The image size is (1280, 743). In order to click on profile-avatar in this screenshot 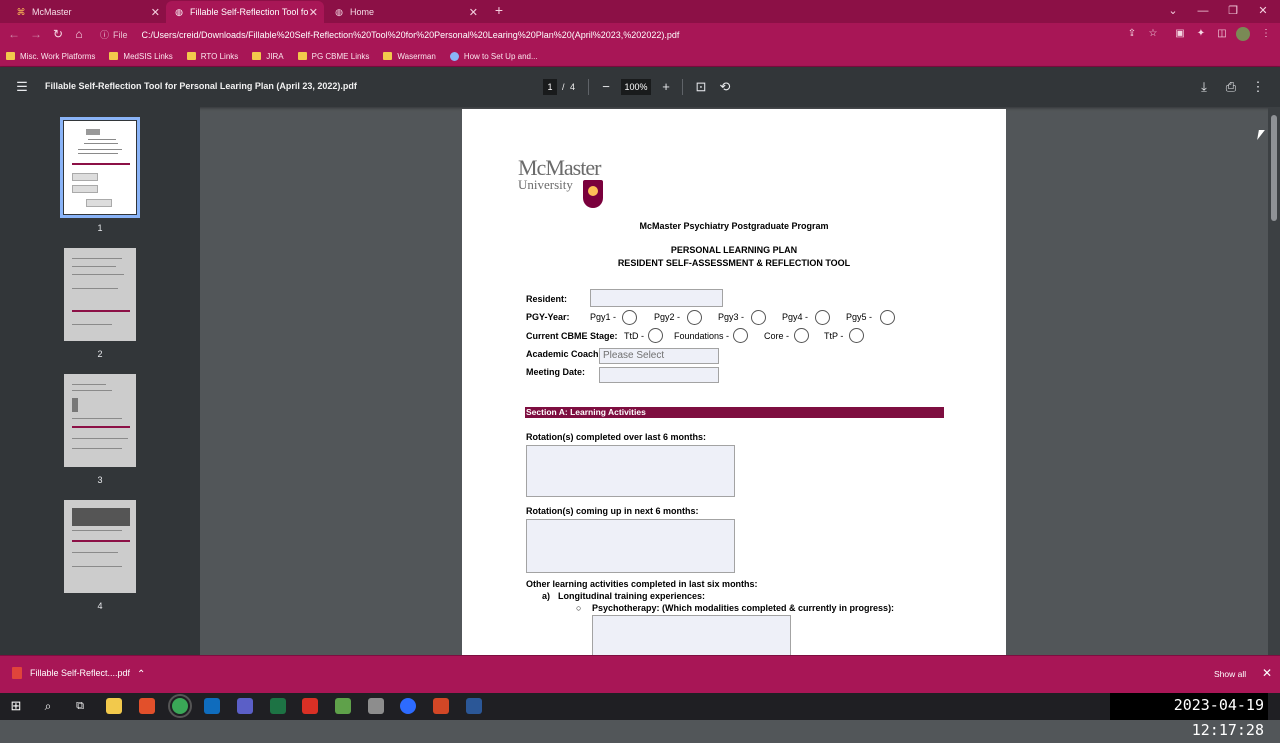, I will do `click(1243, 34)`.